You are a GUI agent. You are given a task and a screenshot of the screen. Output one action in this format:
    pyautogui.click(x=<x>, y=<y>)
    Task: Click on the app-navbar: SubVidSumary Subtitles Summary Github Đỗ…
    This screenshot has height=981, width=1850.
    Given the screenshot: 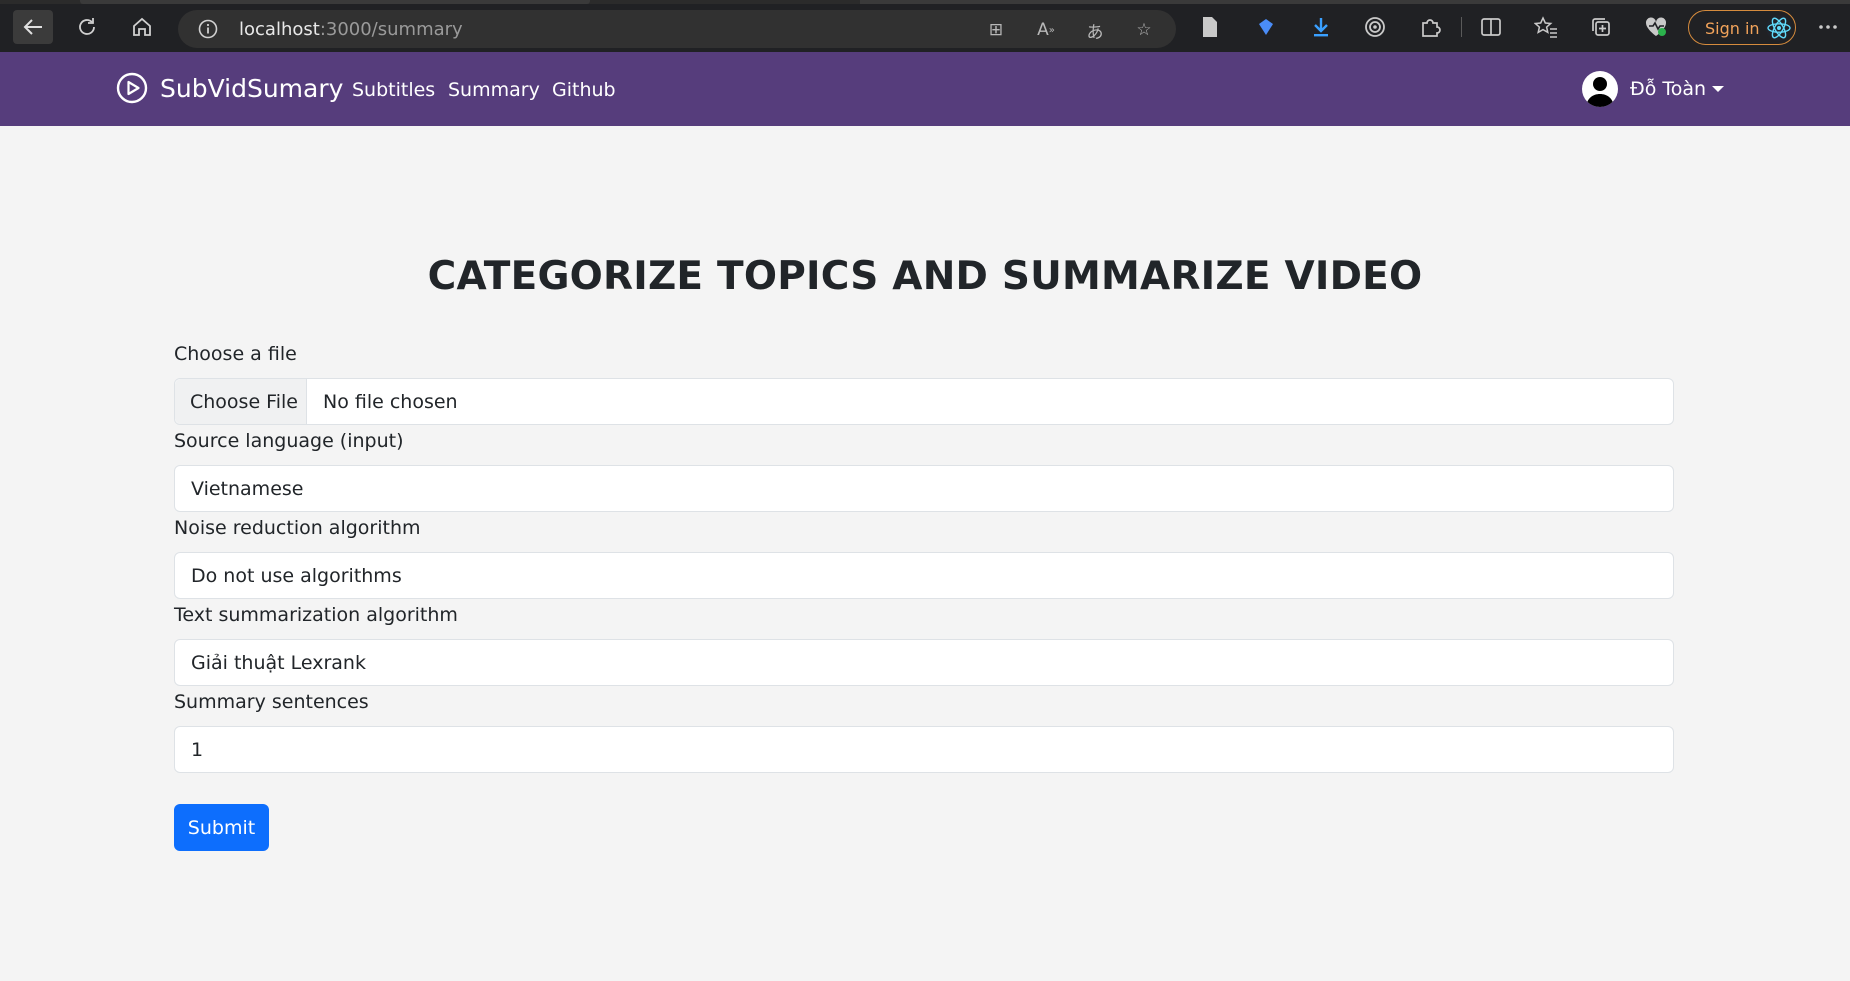 What is the action you would take?
    pyautogui.click(x=925, y=89)
    